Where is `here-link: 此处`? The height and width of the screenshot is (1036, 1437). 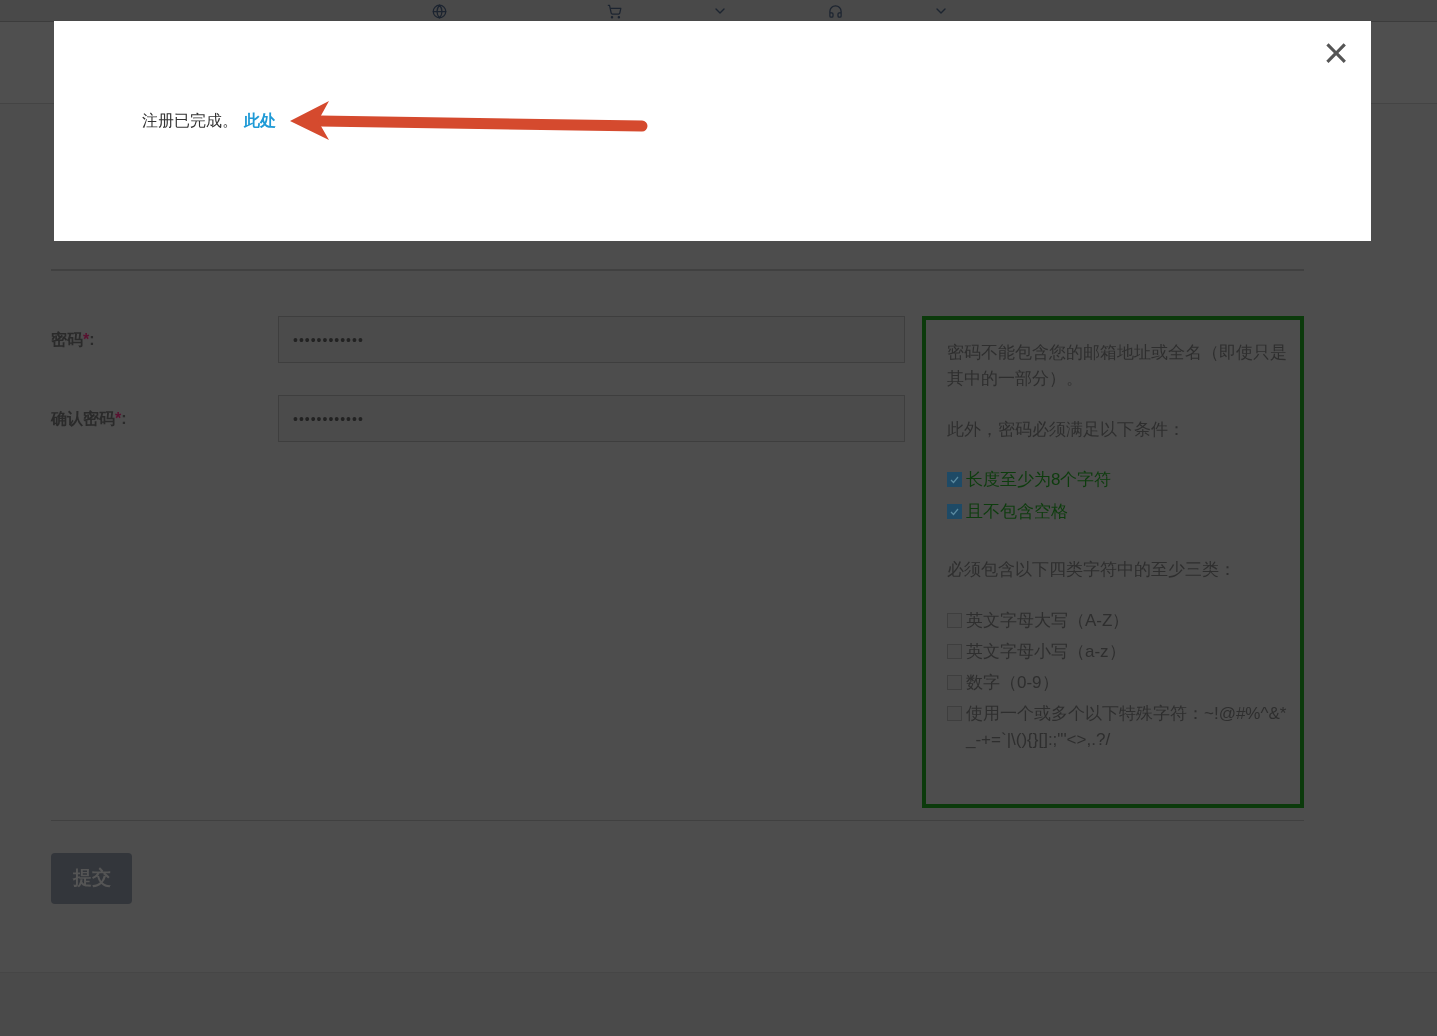 here-link: 此处 is located at coordinates (260, 121).